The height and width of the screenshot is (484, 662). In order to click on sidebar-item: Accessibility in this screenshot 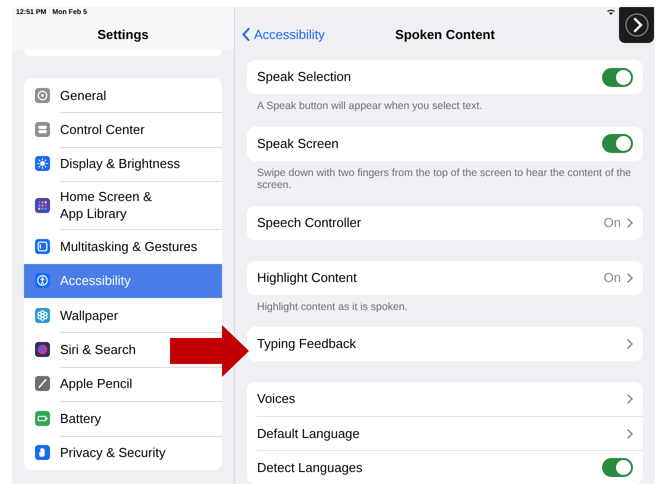, I will do `click(123, 281)`.